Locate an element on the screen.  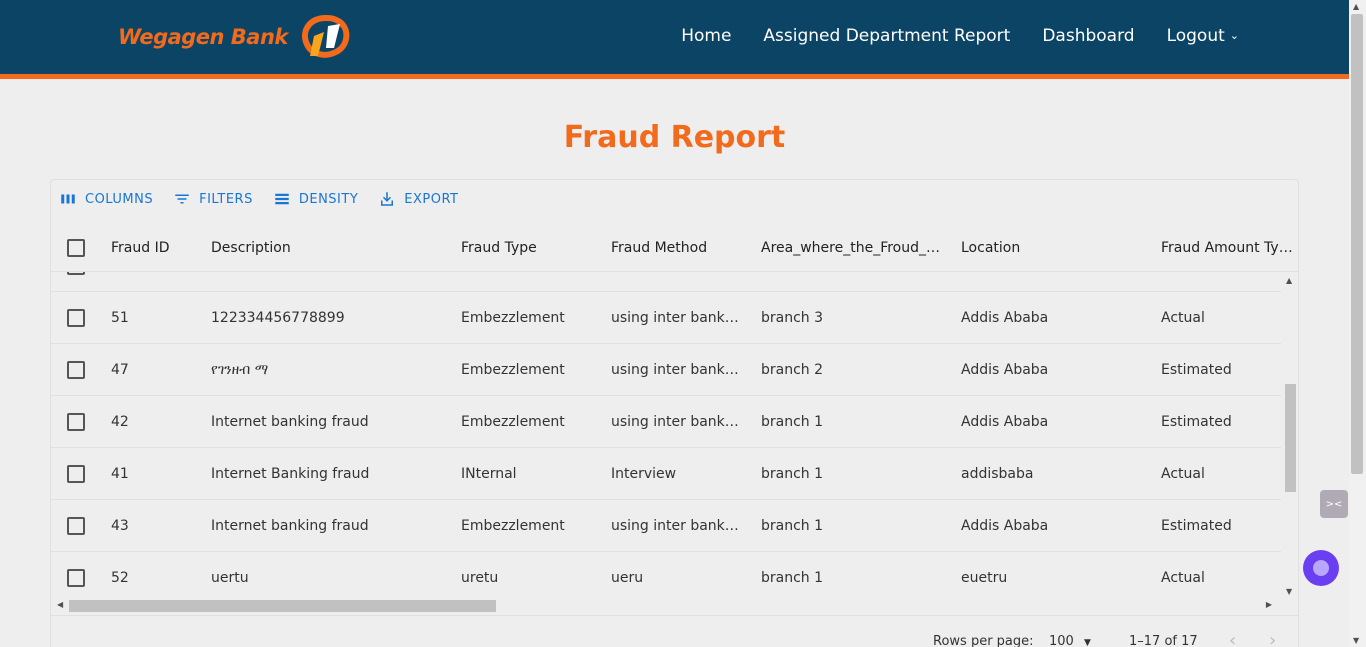
brand-logo-mark-icon is located at coordinates (325, 36).